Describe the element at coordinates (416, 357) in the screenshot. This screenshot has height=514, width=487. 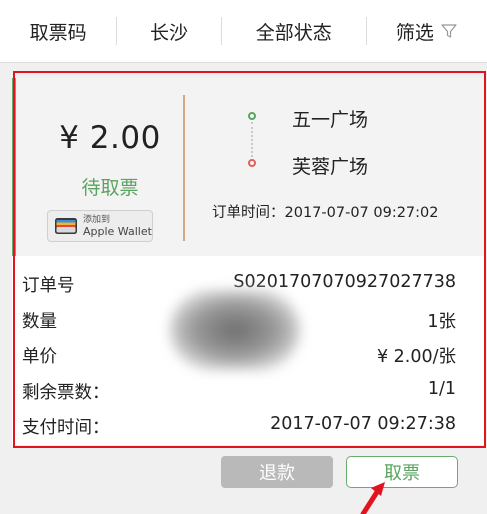
I see `detail-value: ¥ 2.00/张` at that location.